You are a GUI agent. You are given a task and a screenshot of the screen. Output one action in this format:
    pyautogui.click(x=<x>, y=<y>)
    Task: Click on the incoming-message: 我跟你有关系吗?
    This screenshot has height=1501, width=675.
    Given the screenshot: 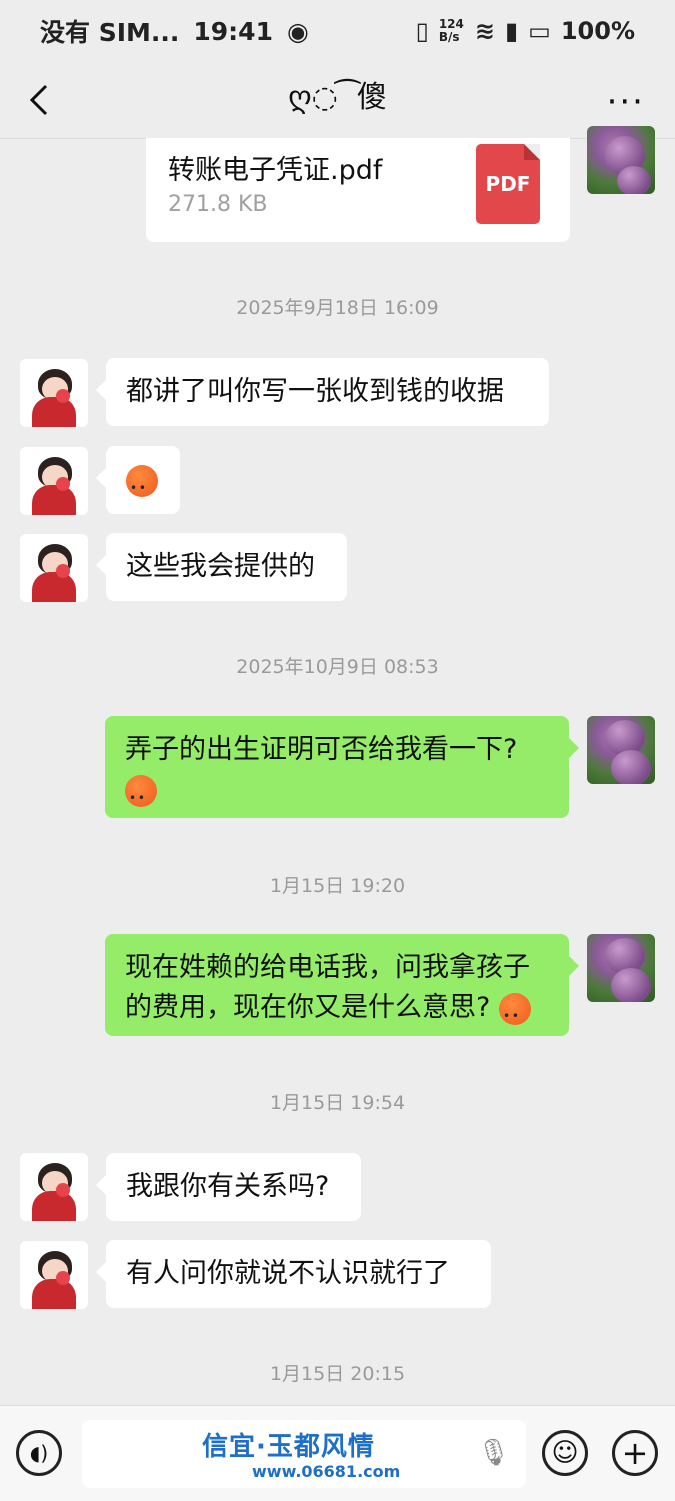 What is the action you would take?
    pyautogui.click(x=228, y=1187)
    